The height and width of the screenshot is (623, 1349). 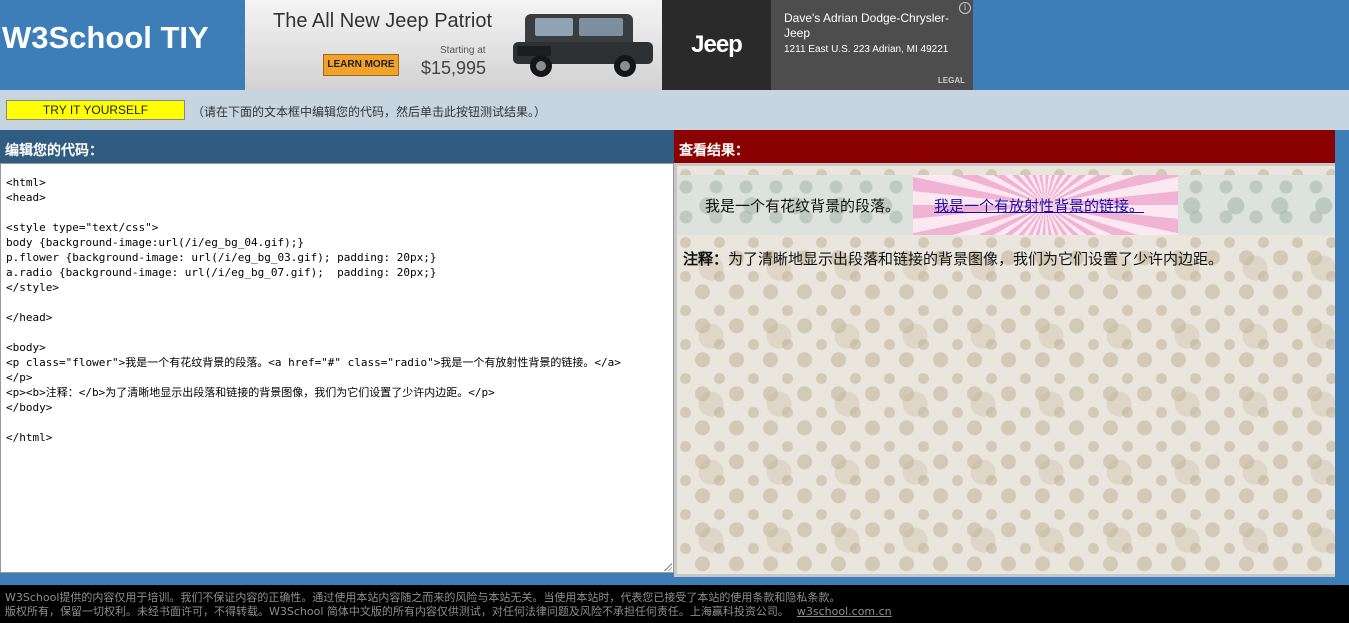 What do you see at coordinates (454, 68) in the screenshot?
I see `ad-price: $15,995` at bounding box center [454, 68].